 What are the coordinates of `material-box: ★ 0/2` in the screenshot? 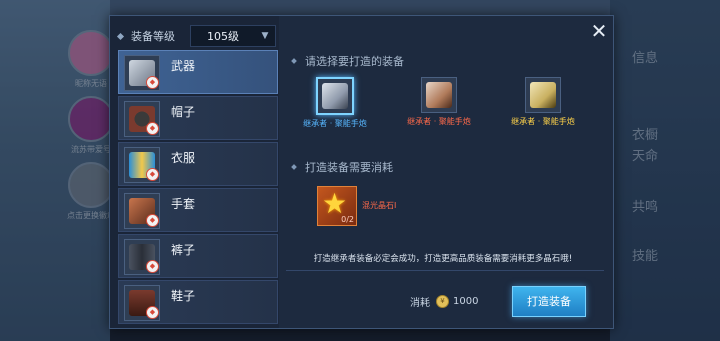 It's located at (337, 206).